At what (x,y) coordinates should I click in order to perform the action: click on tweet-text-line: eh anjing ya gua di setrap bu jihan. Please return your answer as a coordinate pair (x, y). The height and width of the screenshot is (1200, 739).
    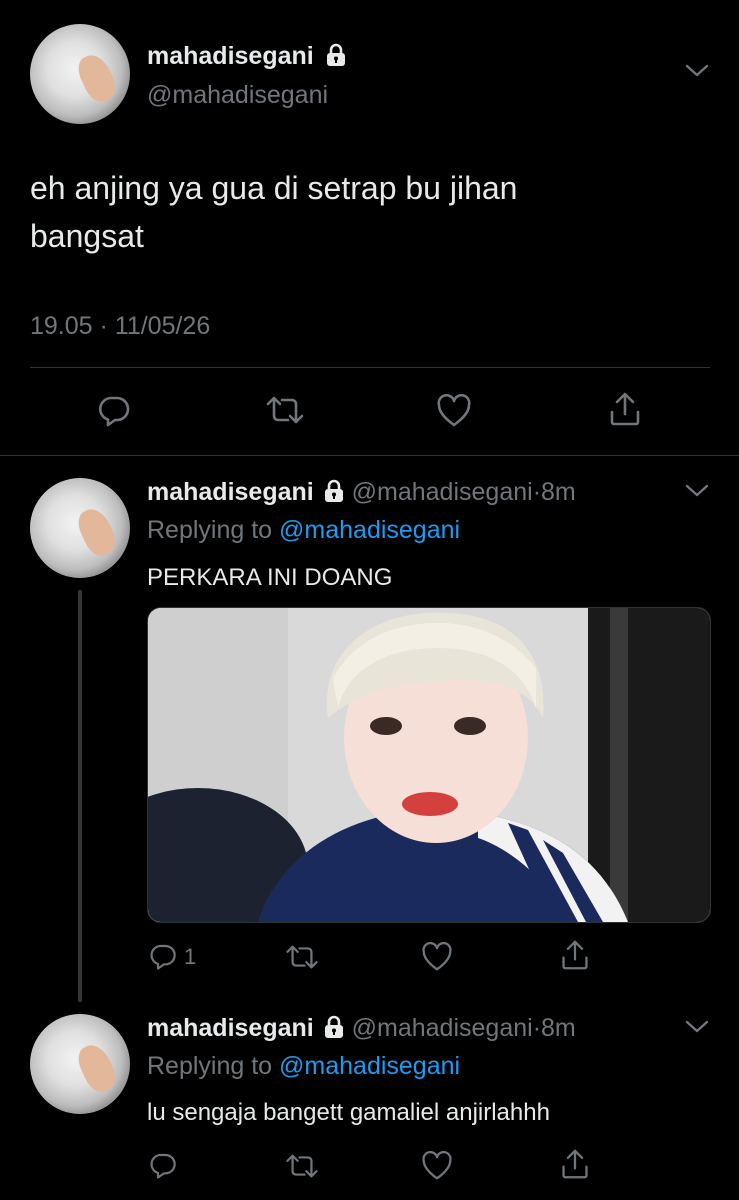
    Looking at the image, I should click on (274, 188).